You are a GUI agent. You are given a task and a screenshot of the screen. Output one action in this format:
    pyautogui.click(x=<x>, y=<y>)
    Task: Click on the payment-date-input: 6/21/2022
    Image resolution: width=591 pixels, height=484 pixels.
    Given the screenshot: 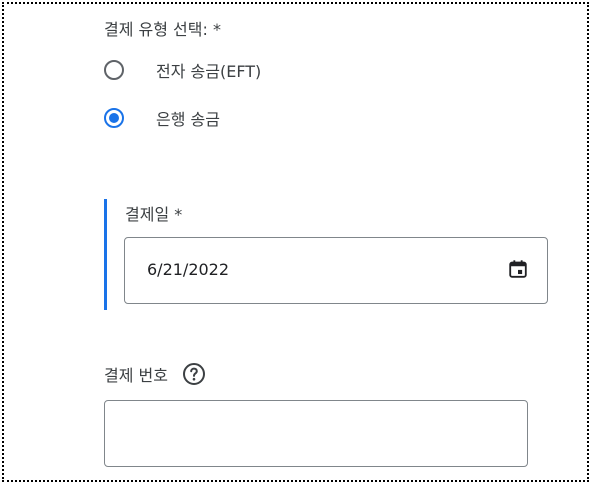 What is the action you would take?
    pyautogui.click(x=336, y=270)
    